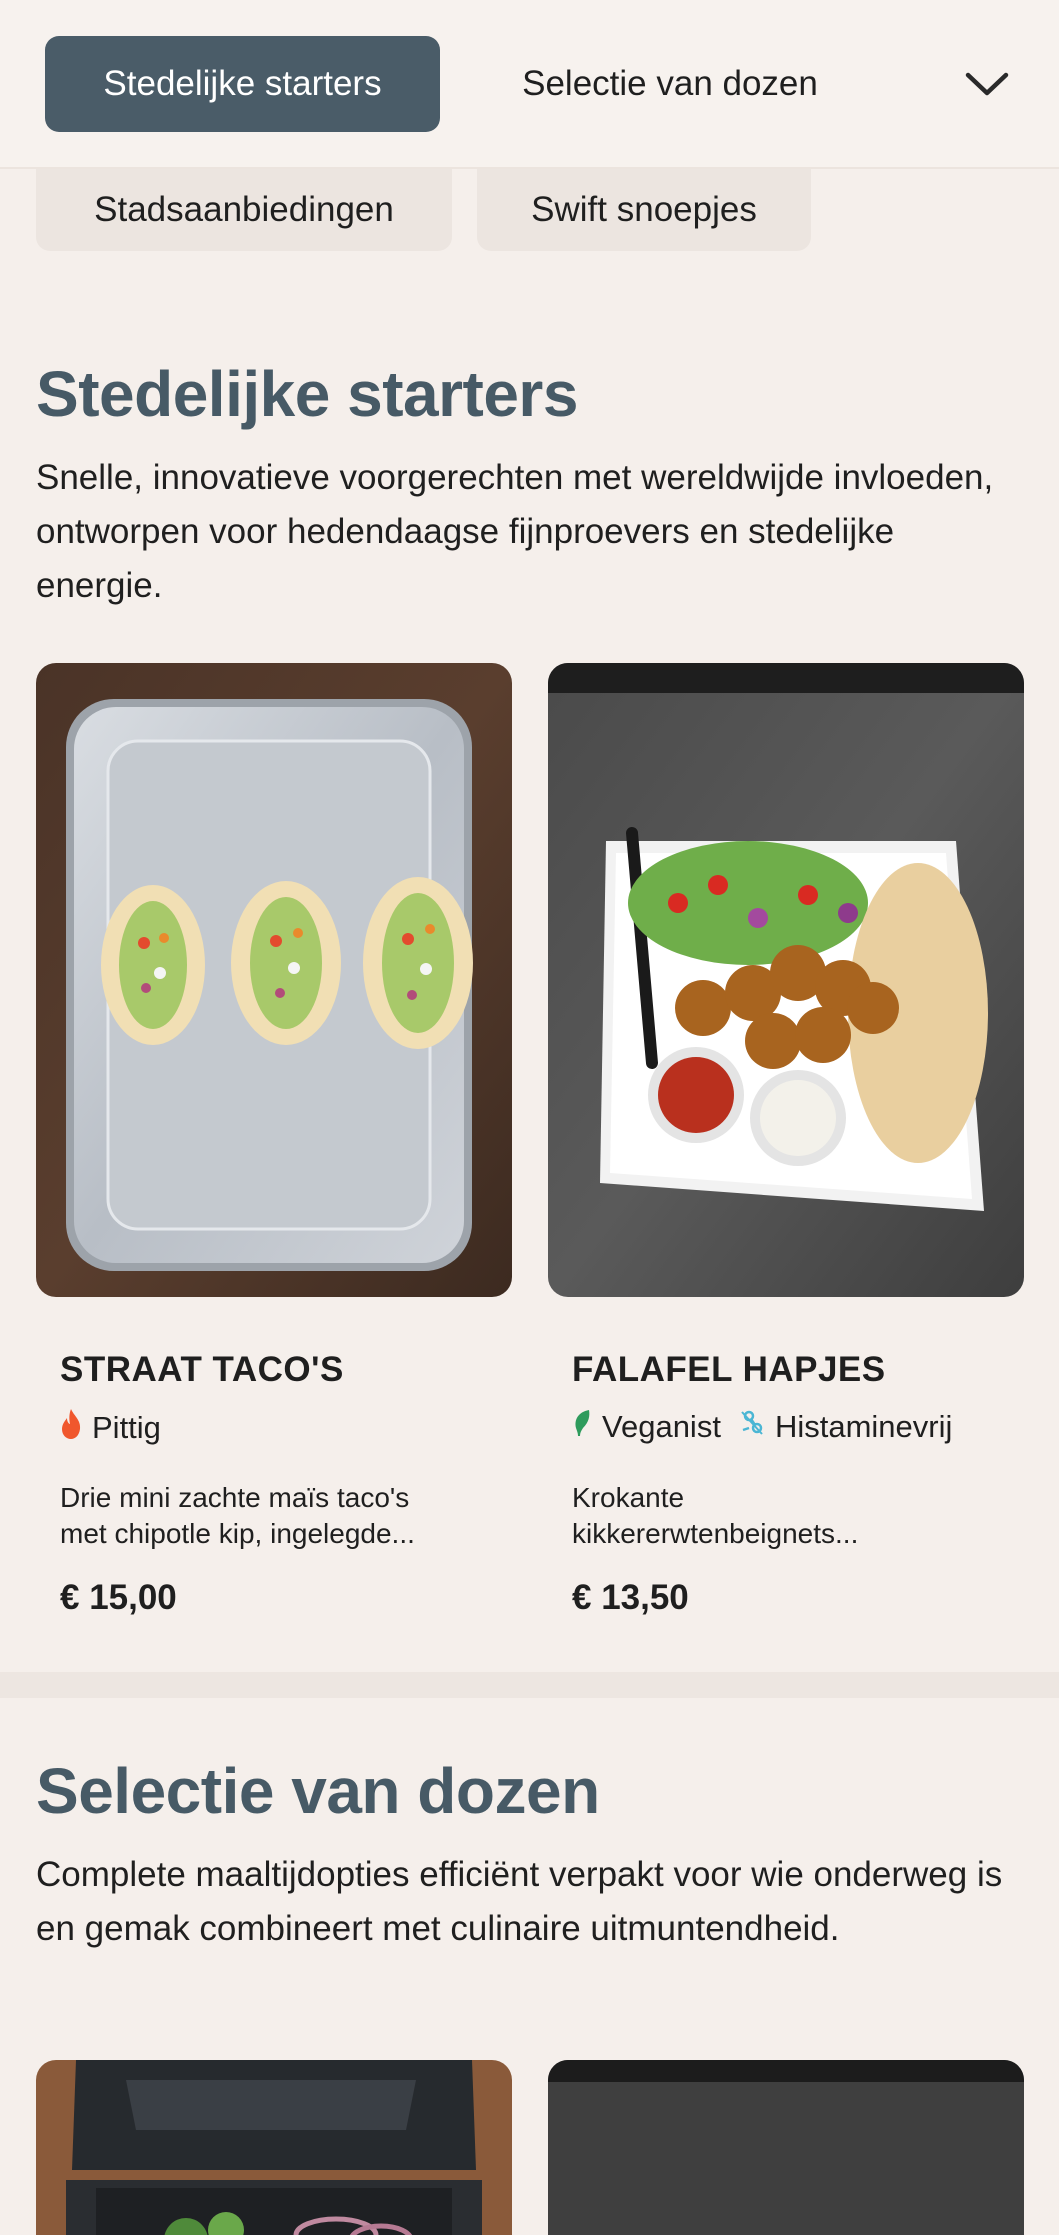  What do you see at coordinates (244, 210) in the screenshot?
I see `category-tab-stadsaanbiedingen: Stadsaanbiedingen` at bounding box center [244, 210].